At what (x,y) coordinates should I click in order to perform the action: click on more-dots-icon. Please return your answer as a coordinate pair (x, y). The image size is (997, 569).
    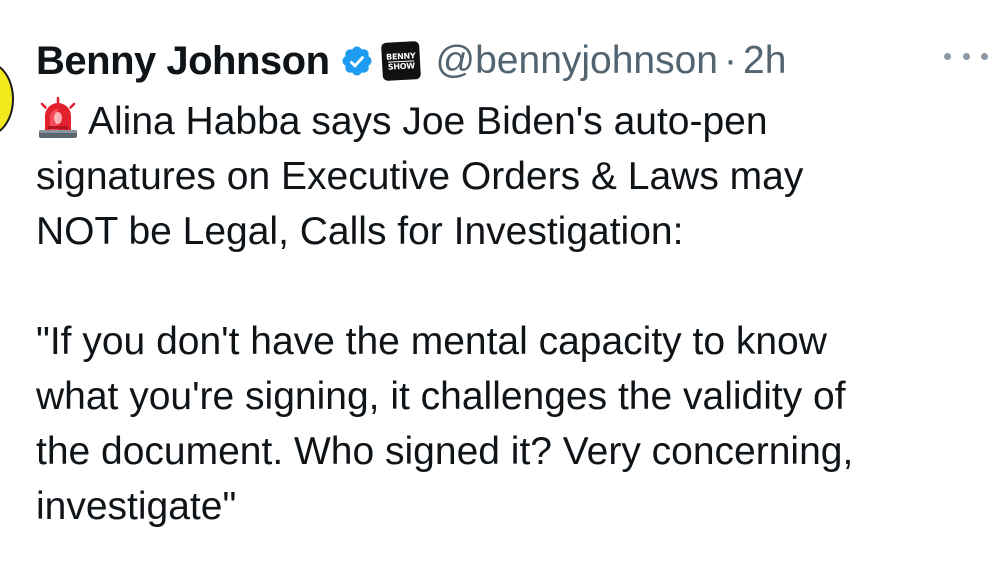
    Looking at the image, I should click on (966, 56).